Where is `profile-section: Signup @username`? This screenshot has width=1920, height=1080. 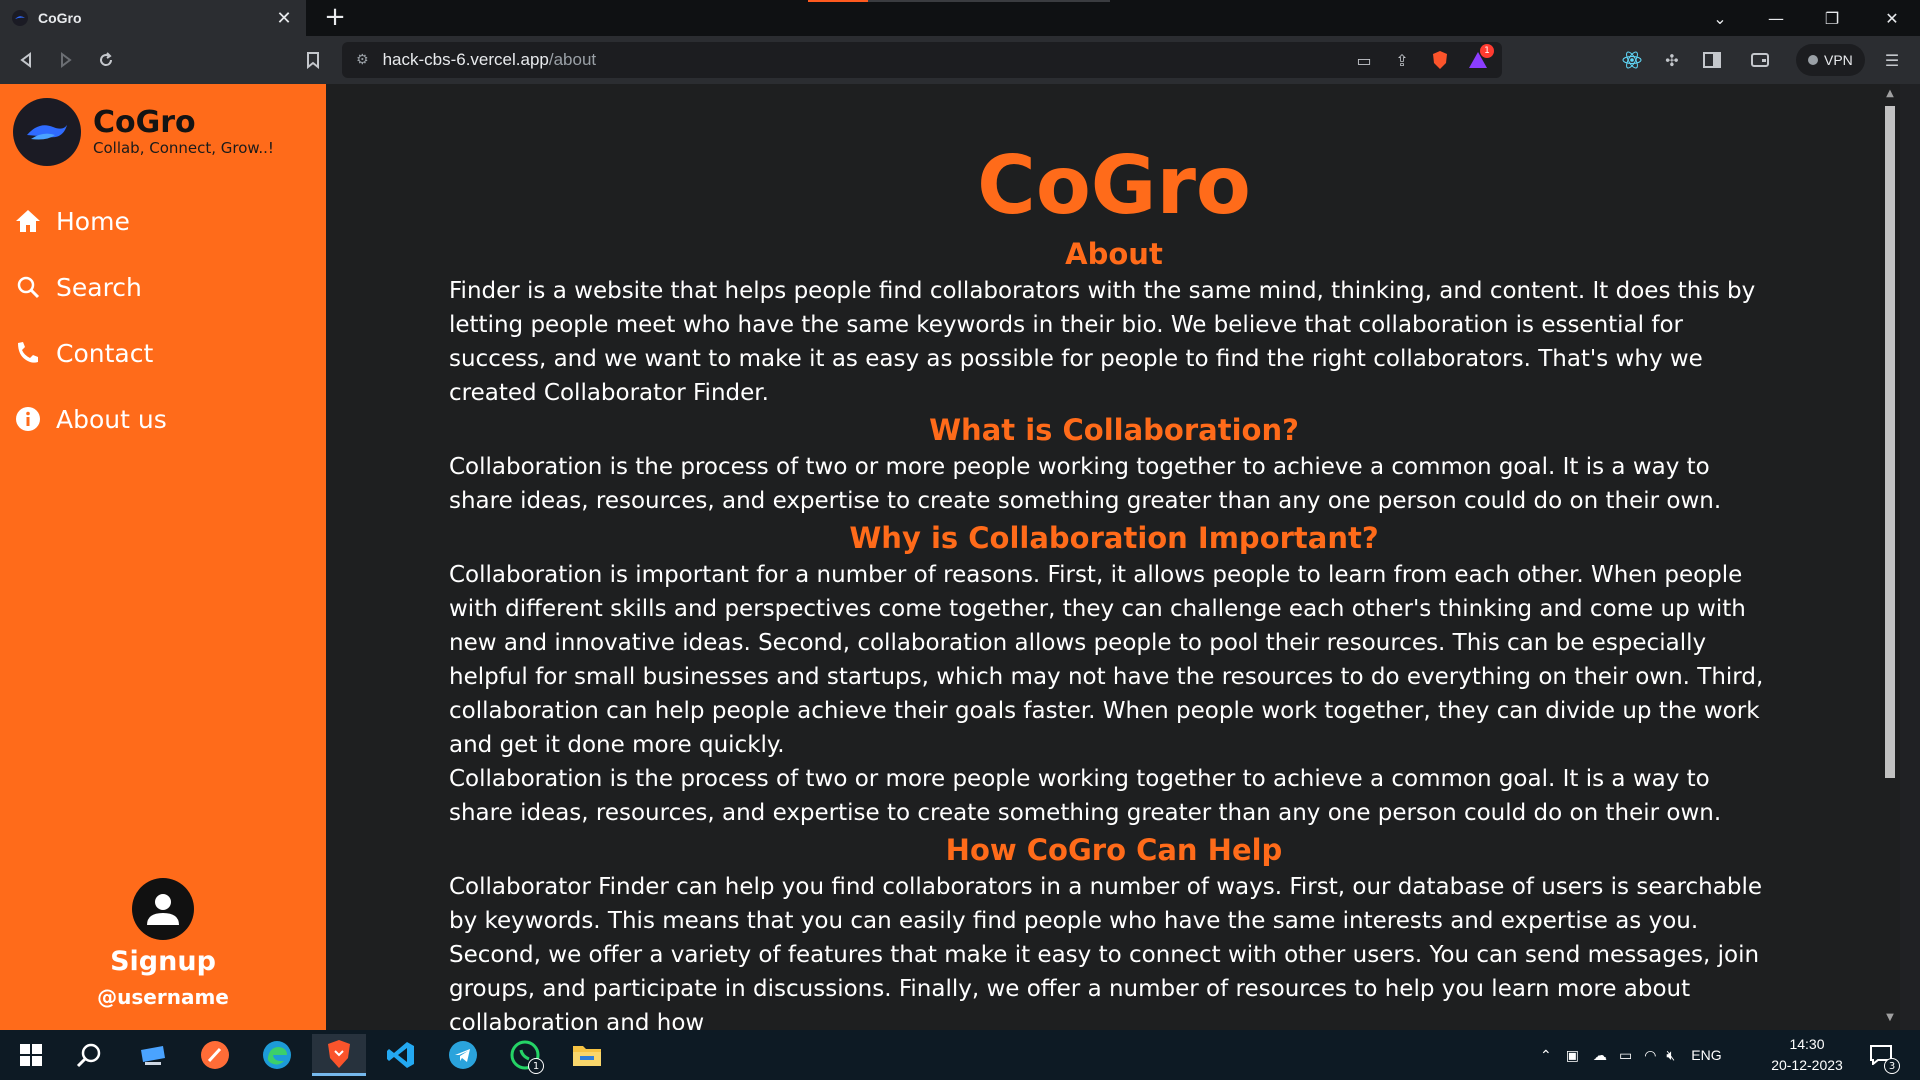 profile-section: Signup @username is located at coordinates (163, 943).